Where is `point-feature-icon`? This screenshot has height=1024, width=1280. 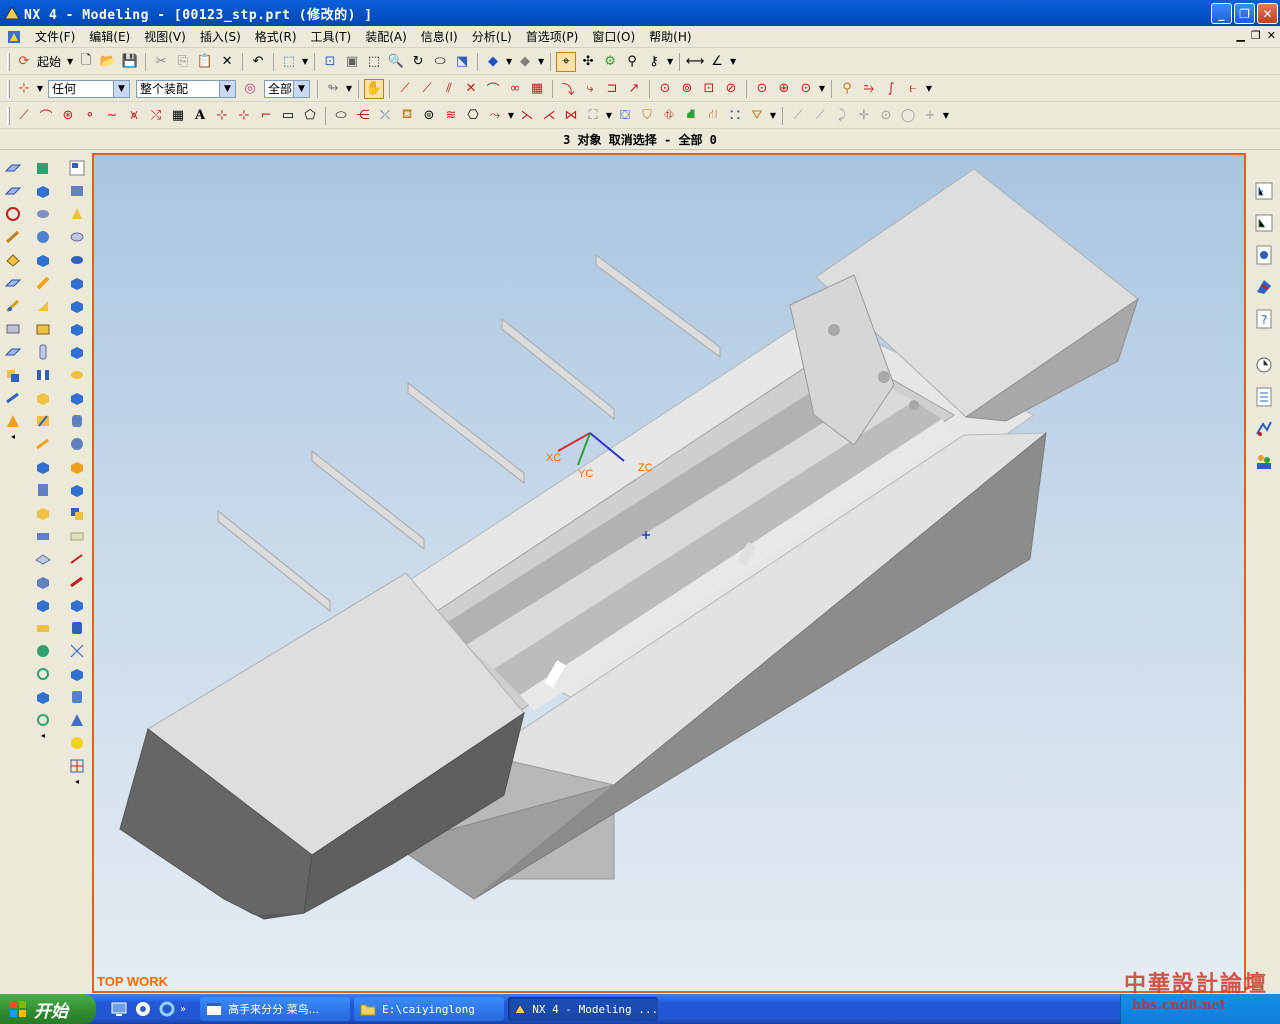 point-feature-icon is located at coordinates (77, 743).